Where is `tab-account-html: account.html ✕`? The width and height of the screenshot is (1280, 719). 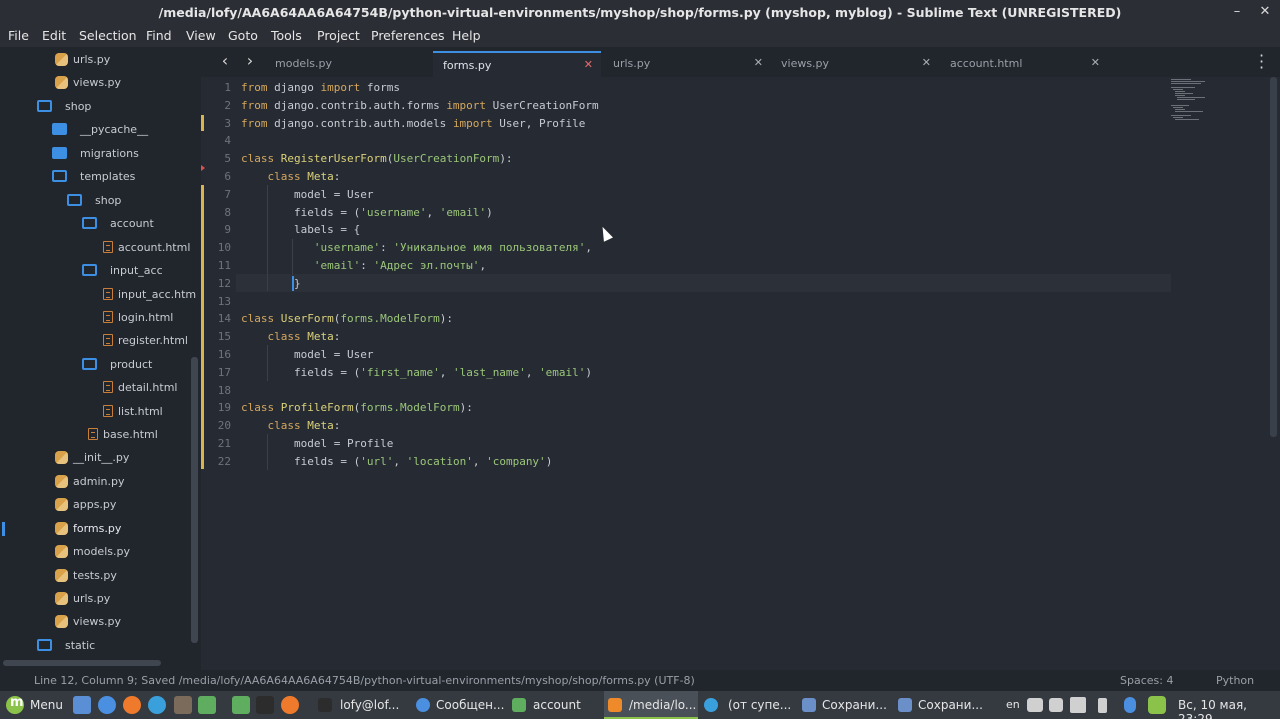
tab-account-html: account.html ✕ is located at coordinates (1024, 64).